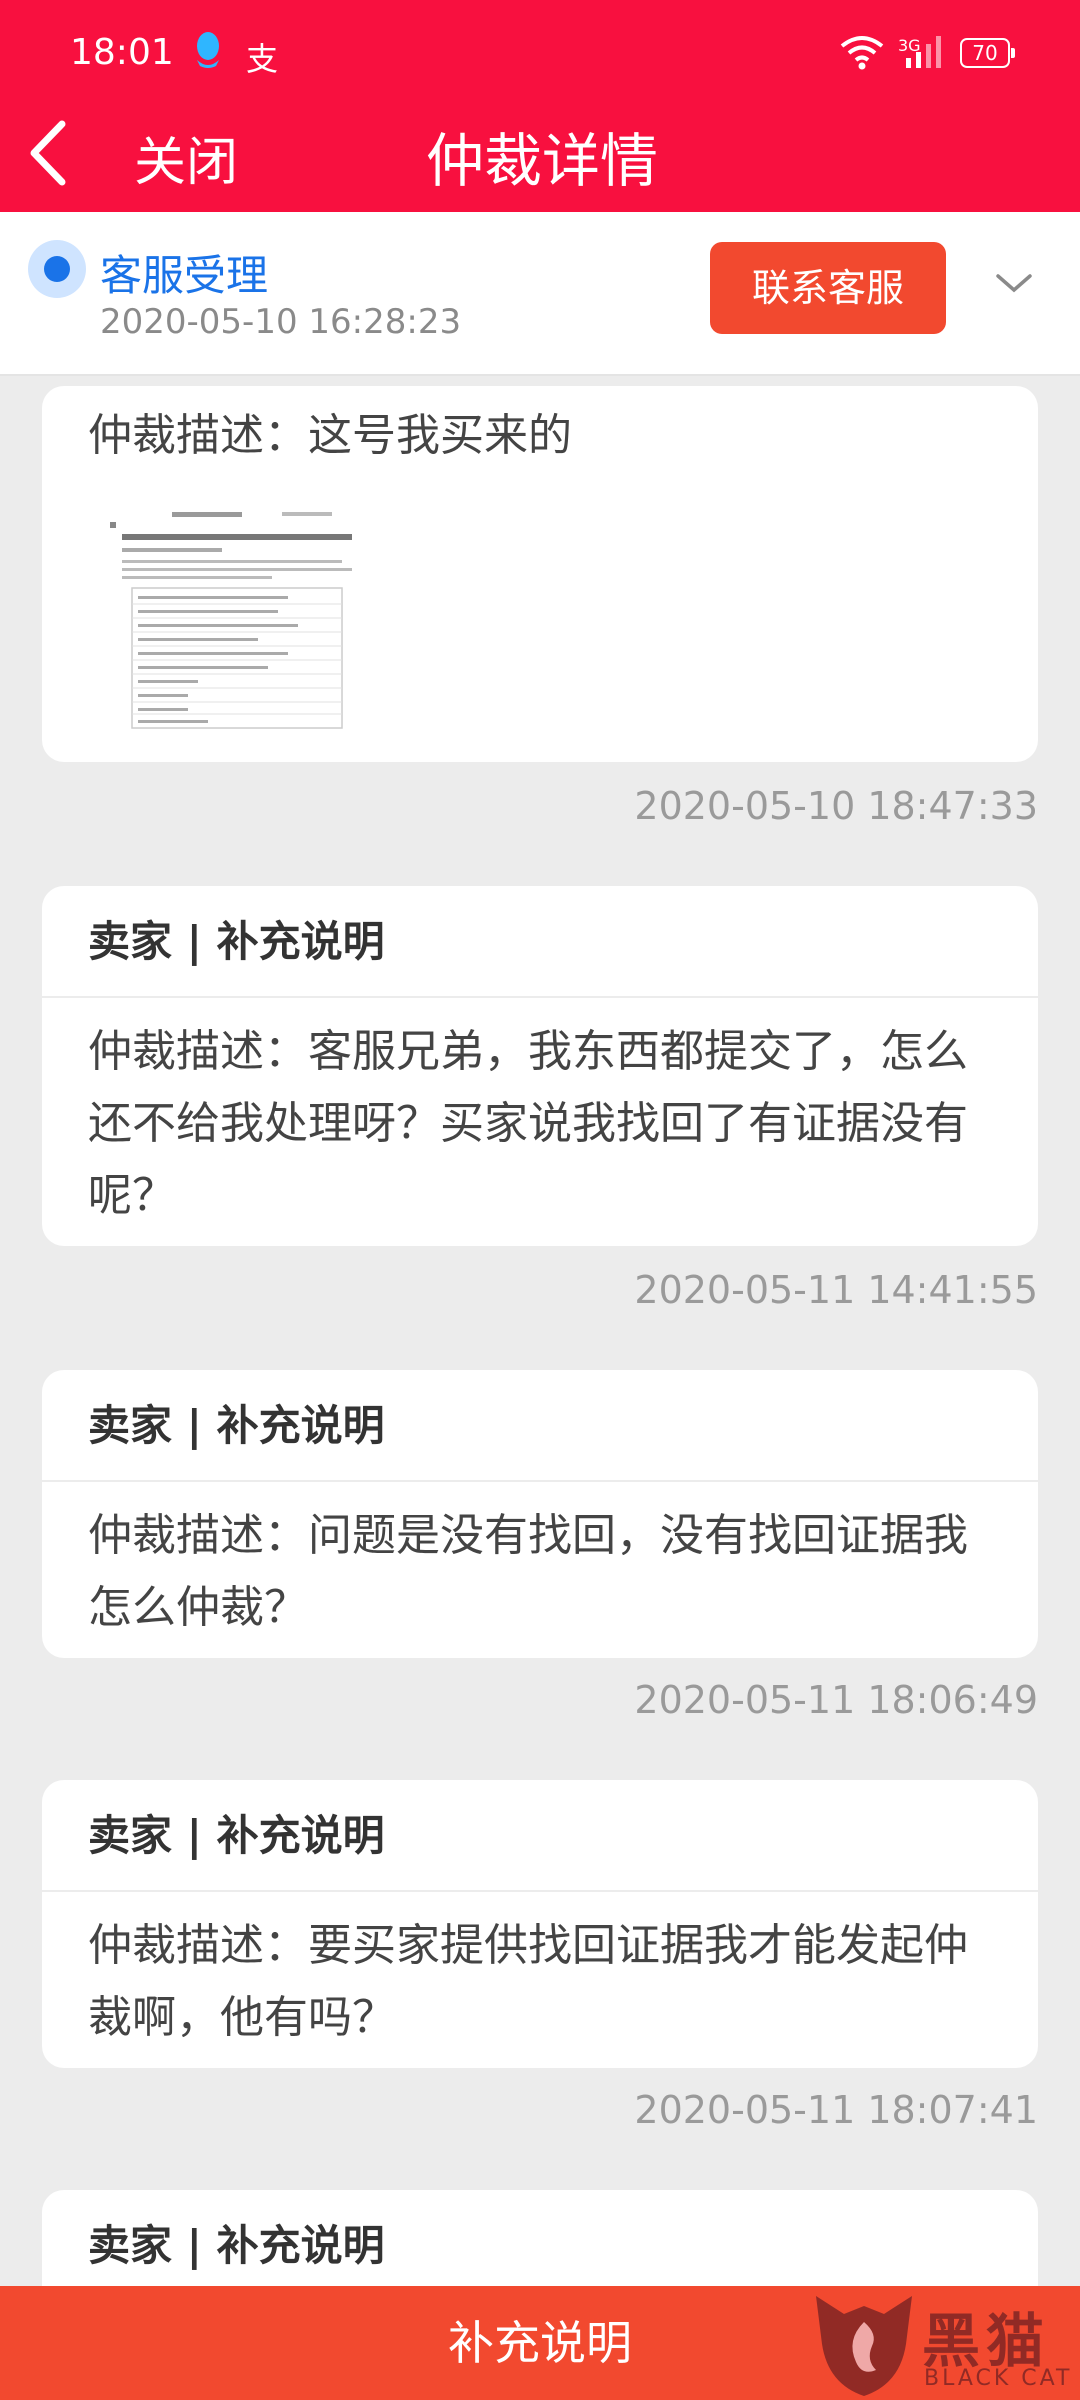  Describe the element at coordinates (542, 161) in the screenshot. I see `page-title: 仲裁详情` at that location.